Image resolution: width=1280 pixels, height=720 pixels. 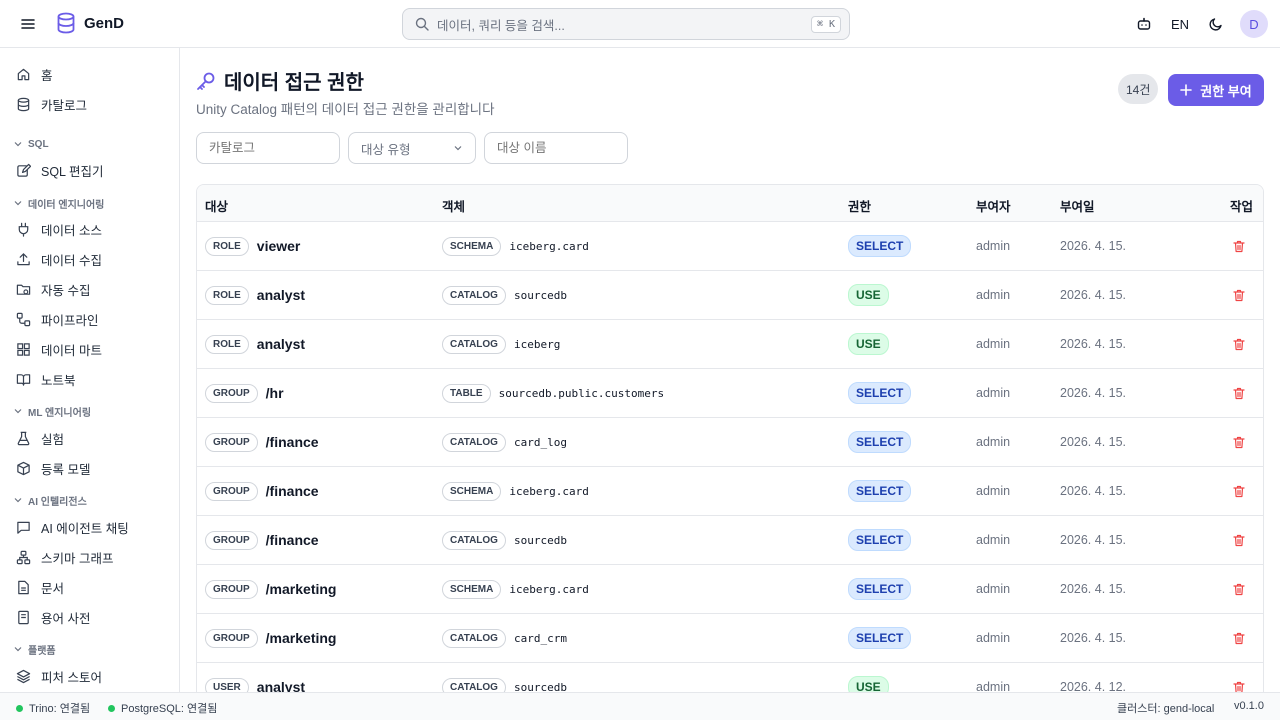 I want to click on sidebar-item-label: 홈, so click(x=47, y=75).